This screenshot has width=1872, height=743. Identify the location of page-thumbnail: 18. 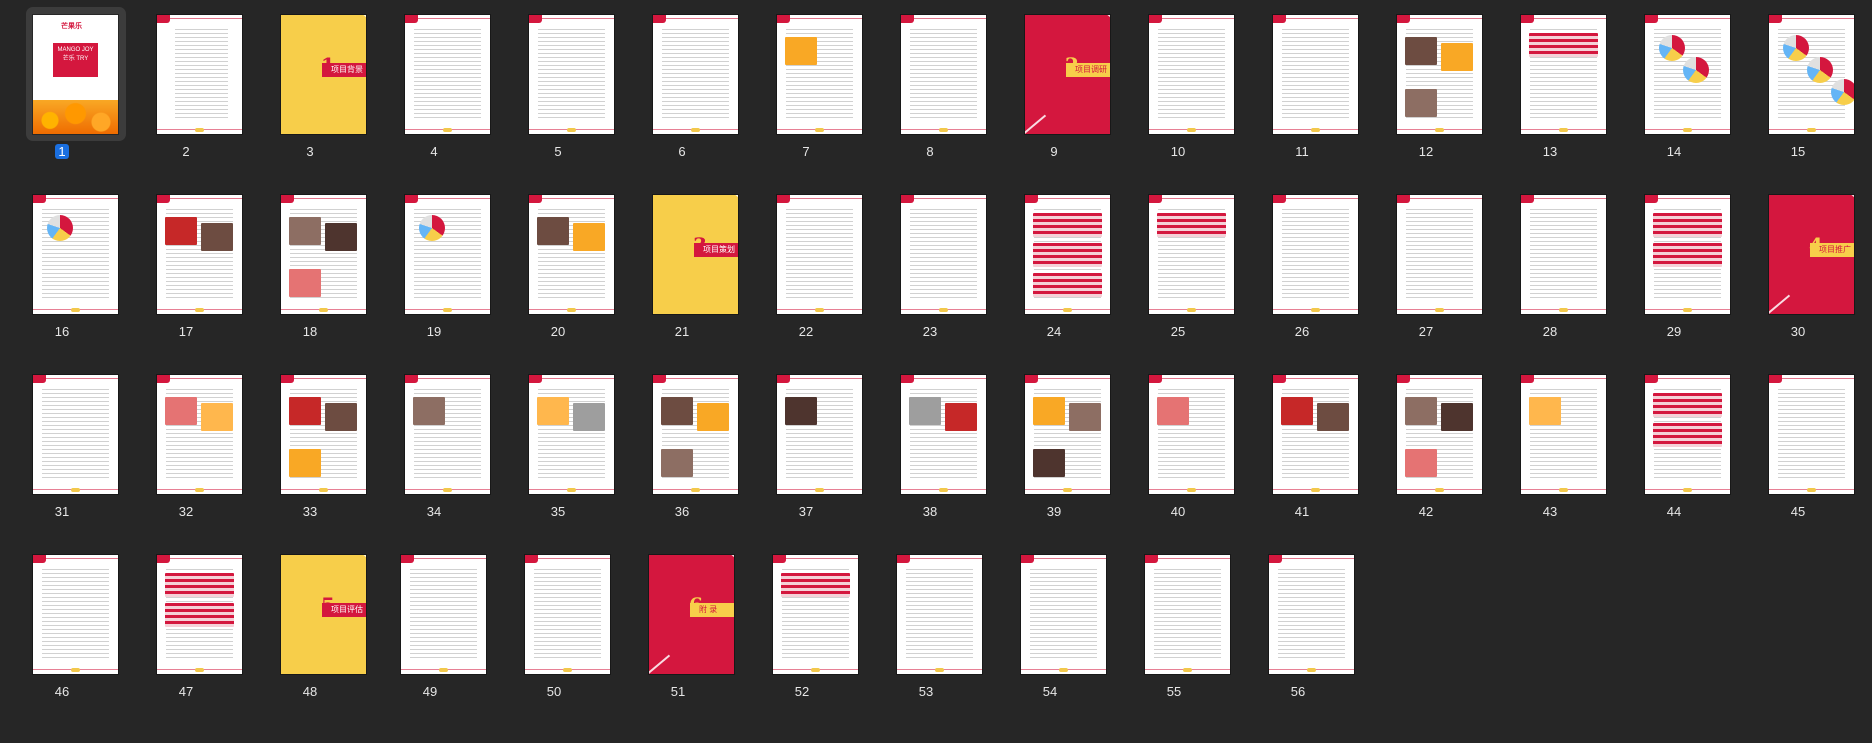
(310, 264).